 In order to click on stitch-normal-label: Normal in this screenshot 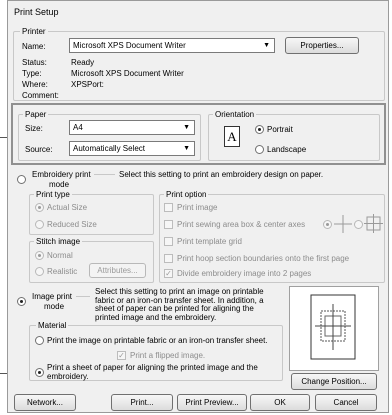, I will do `click(60, 255)`.